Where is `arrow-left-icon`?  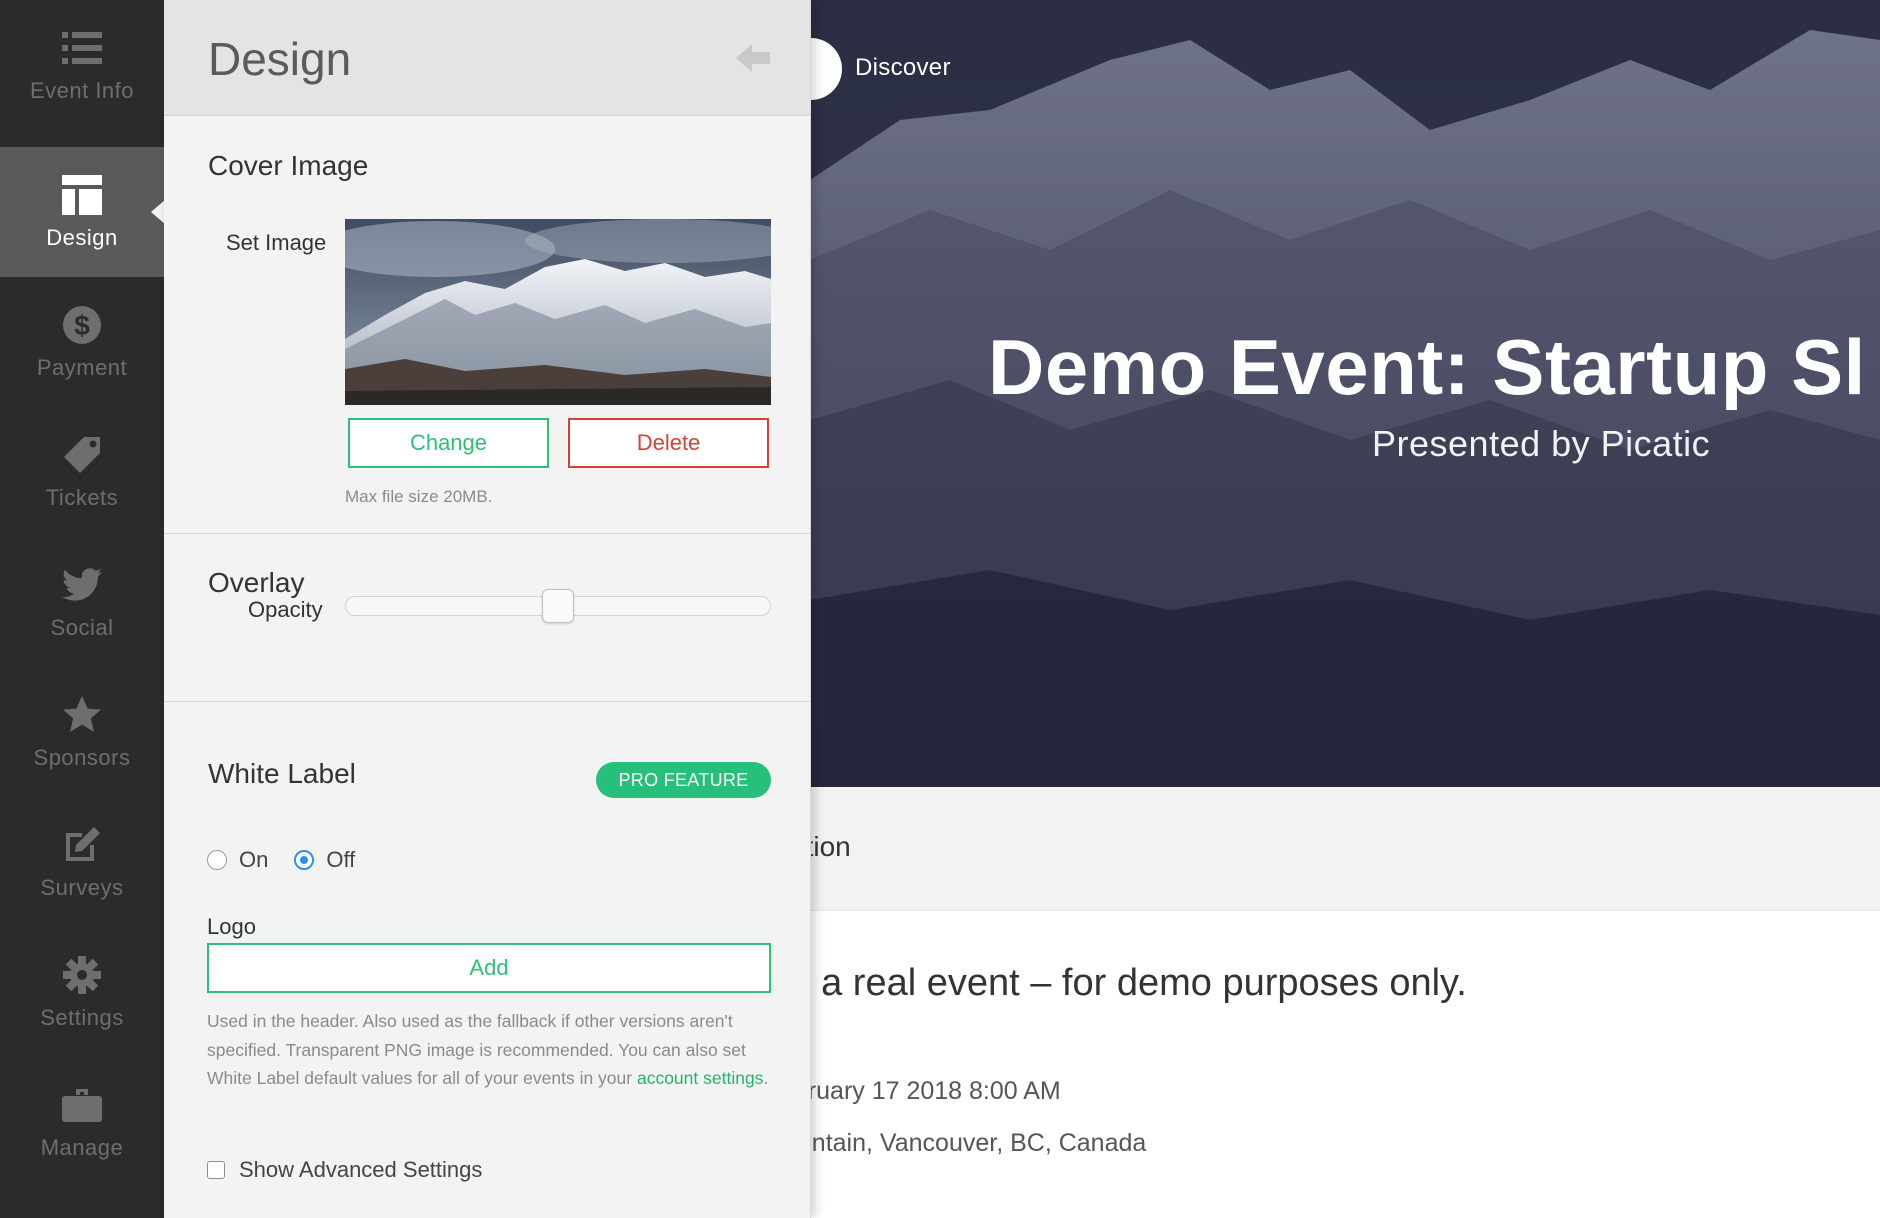 arrow-left-icon is located at coordinates (753, 58).